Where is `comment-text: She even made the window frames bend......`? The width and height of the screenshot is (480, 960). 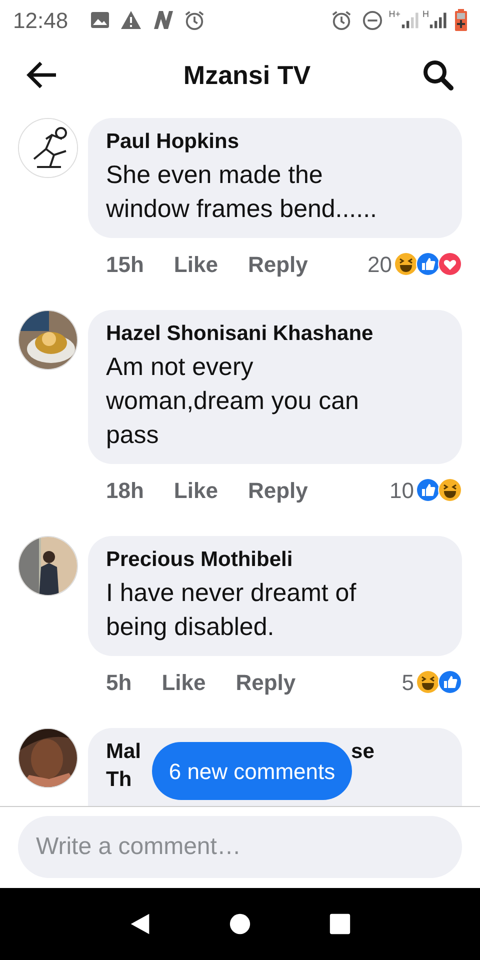
comment-text: She even made the window frames bend...... is located at coordinates (242, 192).